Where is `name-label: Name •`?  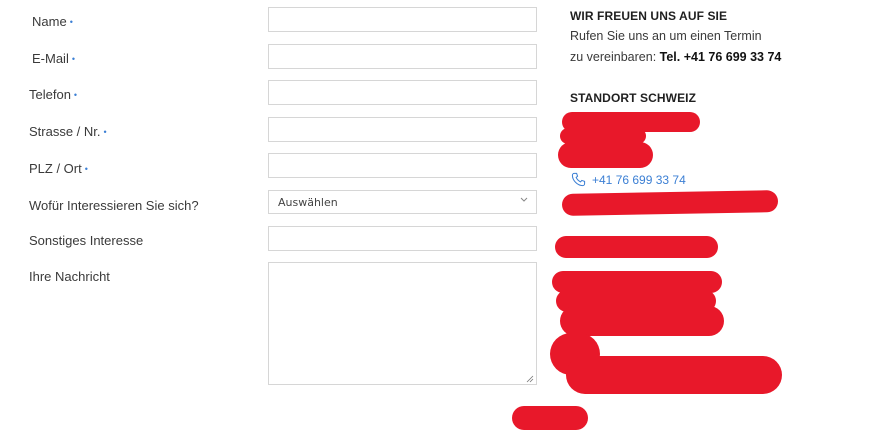 name-label: Name • is located at coordinates (52, 21).